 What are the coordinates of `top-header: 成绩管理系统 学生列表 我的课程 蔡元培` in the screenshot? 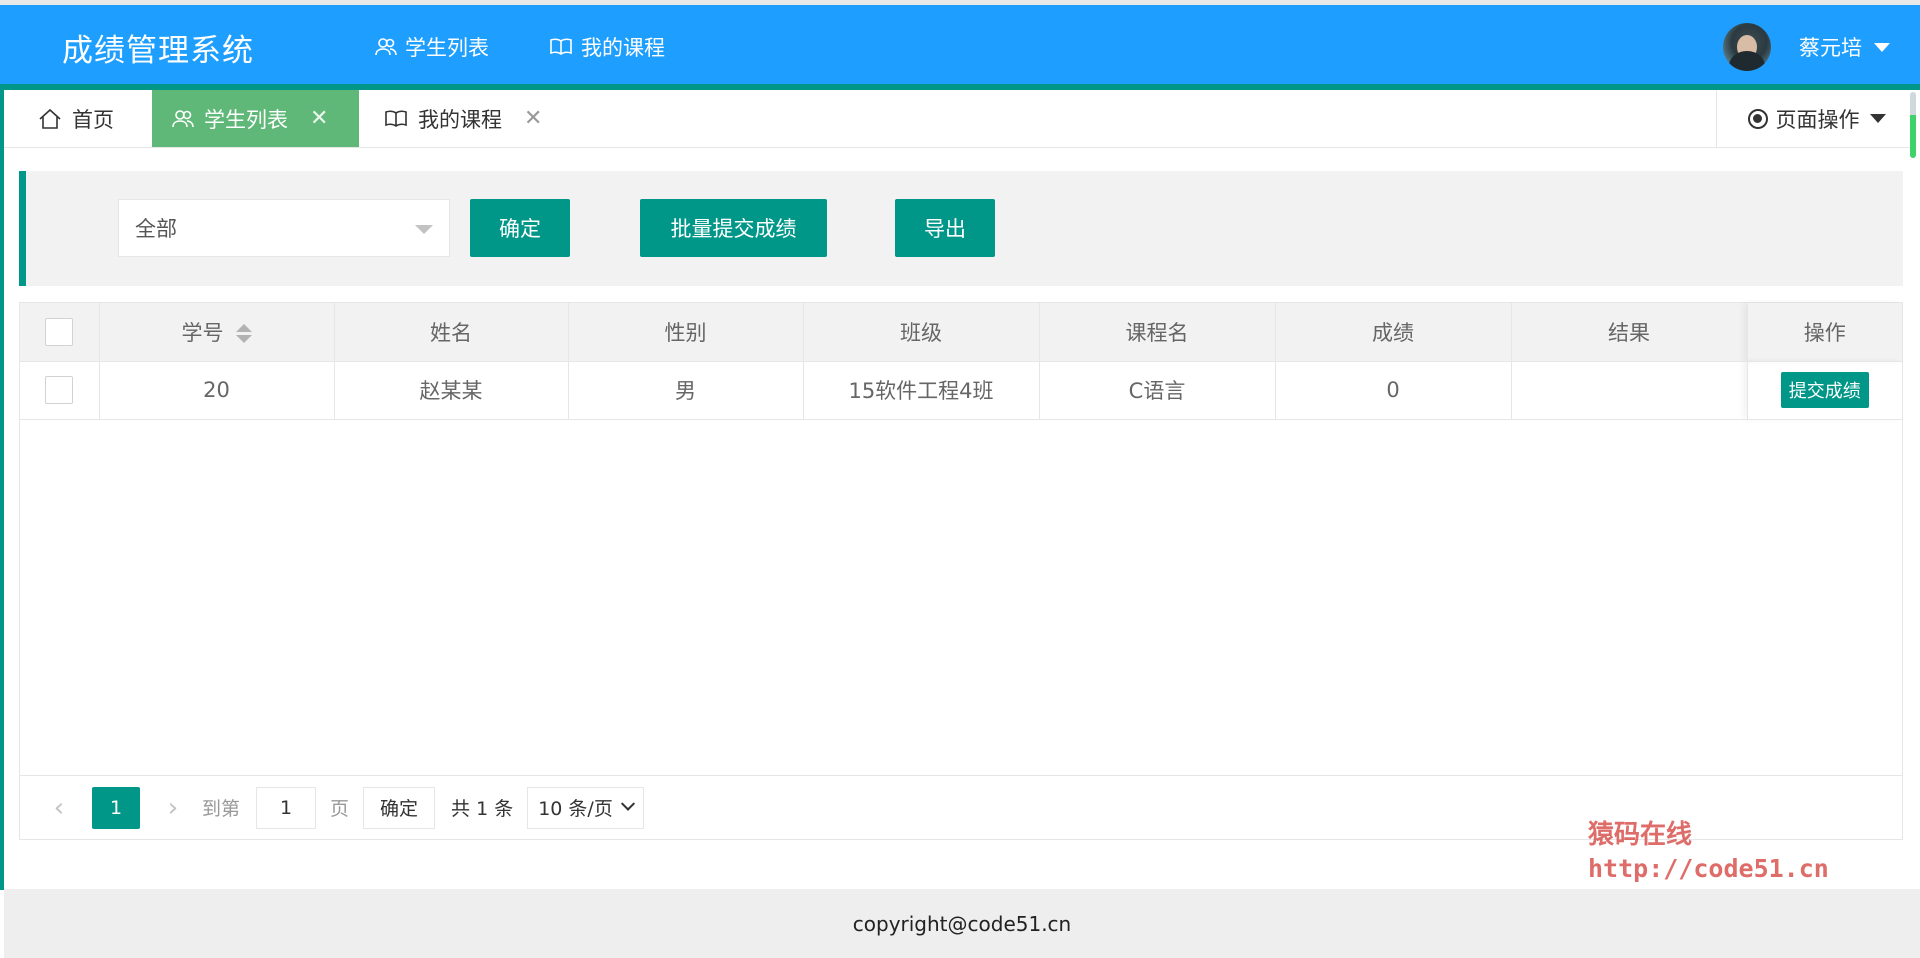 It's located at (960, 45).